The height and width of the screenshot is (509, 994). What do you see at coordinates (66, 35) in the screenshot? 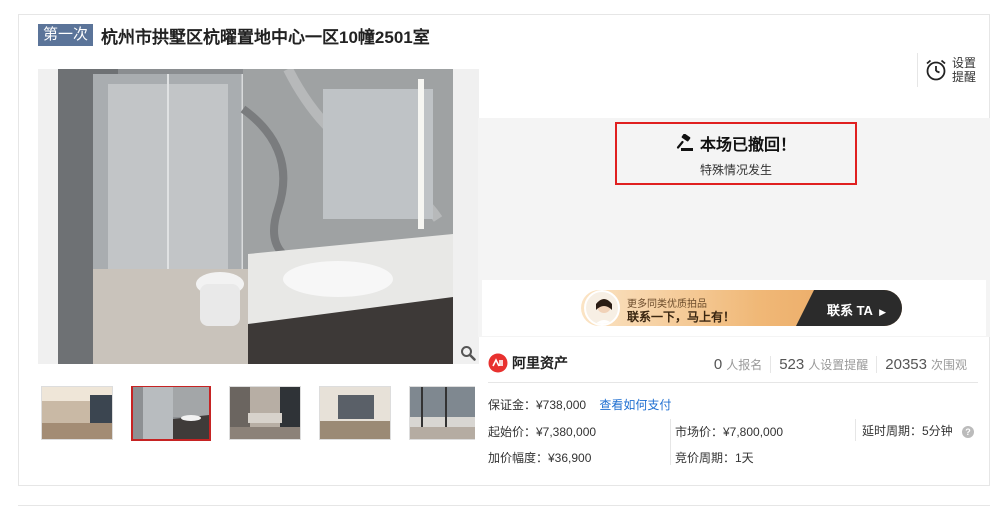
I see `round-badge: 第一次` at bounding box center [66, 35].